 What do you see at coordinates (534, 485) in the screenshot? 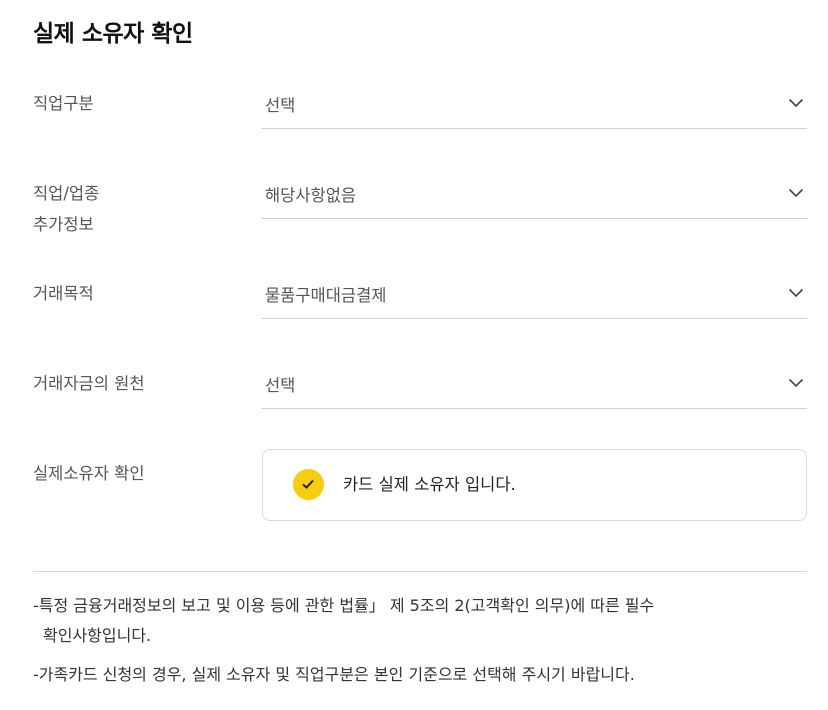
I see `owner-confirm-checkbox: 카드 실제 소유자 입니다.` at bounding box center [534, 485].